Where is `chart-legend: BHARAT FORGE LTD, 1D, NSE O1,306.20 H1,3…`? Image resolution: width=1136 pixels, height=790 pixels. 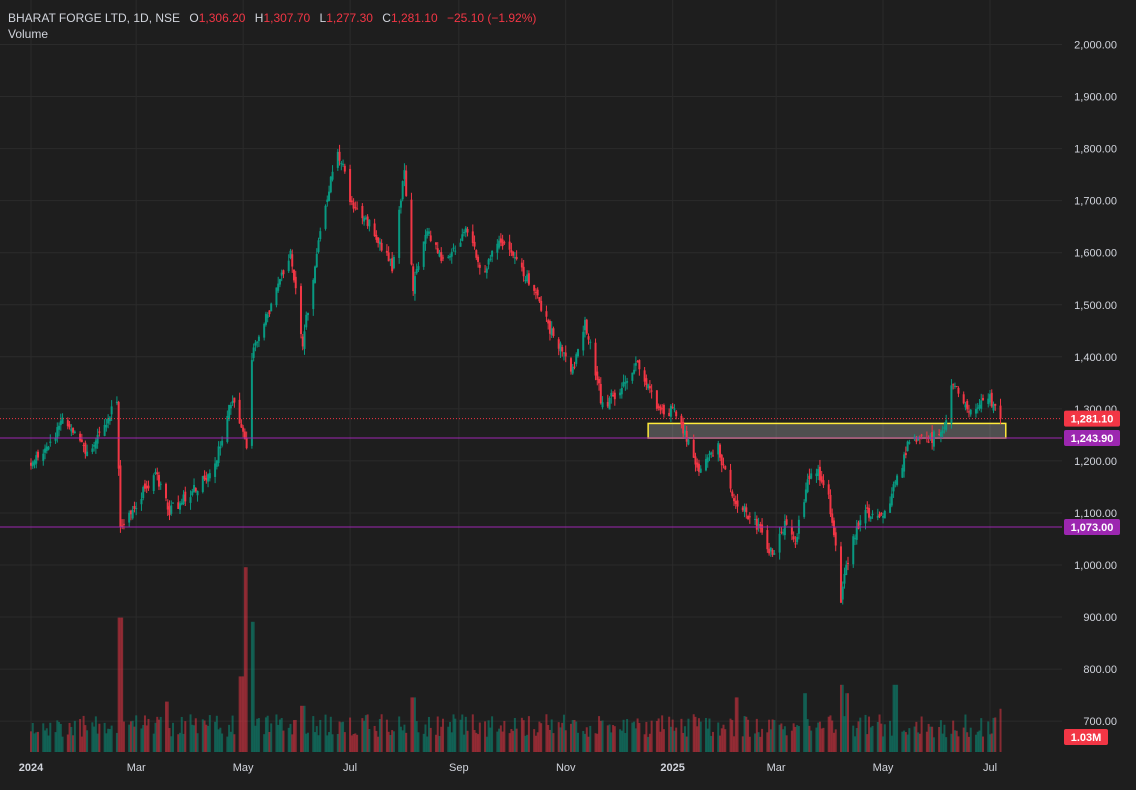 chart-legend: BHARAT FORGE LTD, 1D, NSE O1,306.20 H1,3… is located at coordinates (272, 26).